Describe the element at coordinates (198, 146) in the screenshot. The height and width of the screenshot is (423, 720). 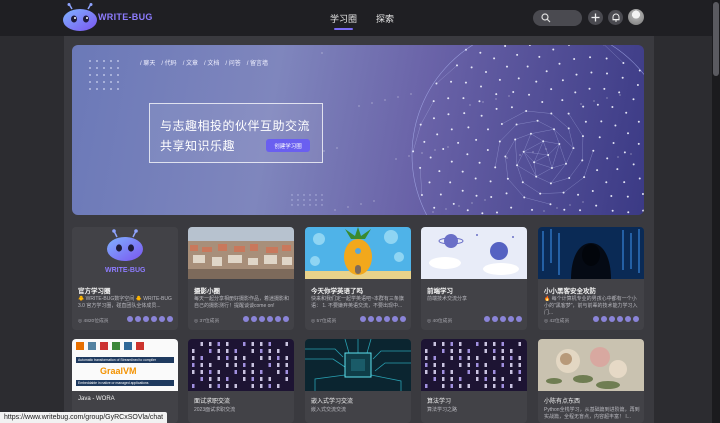
I see `slogan-line-2: 共享知识乐趣` at that location.